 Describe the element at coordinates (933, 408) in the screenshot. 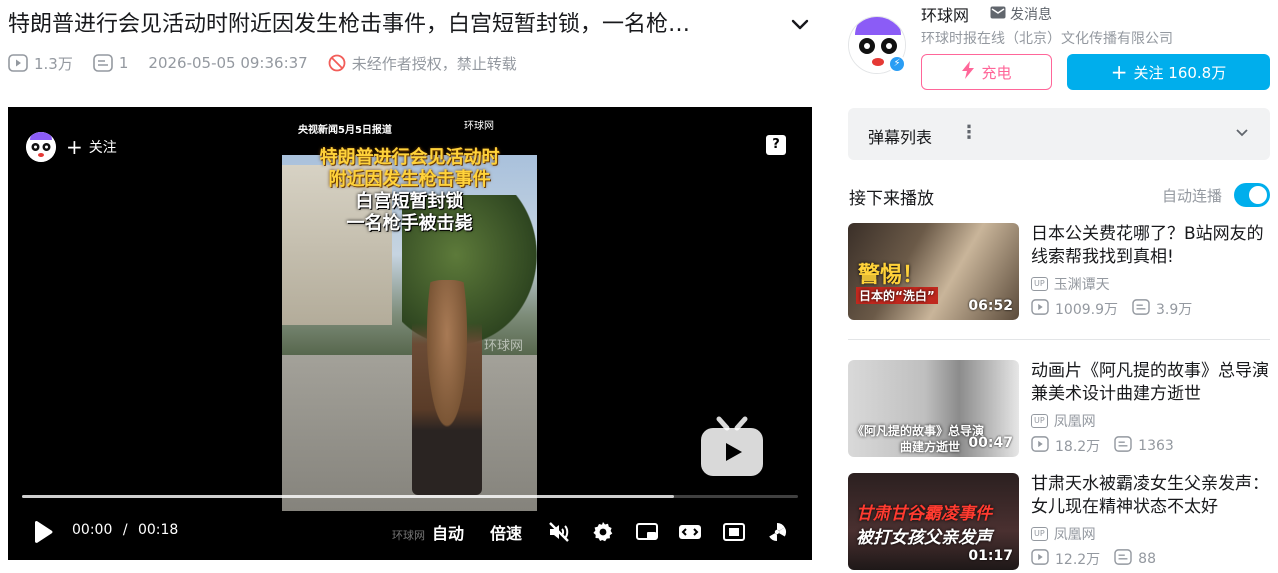

I see `video-thumbnail: 《阿凡提的故事》总导演 曲建方逝世 00:47` at that location.